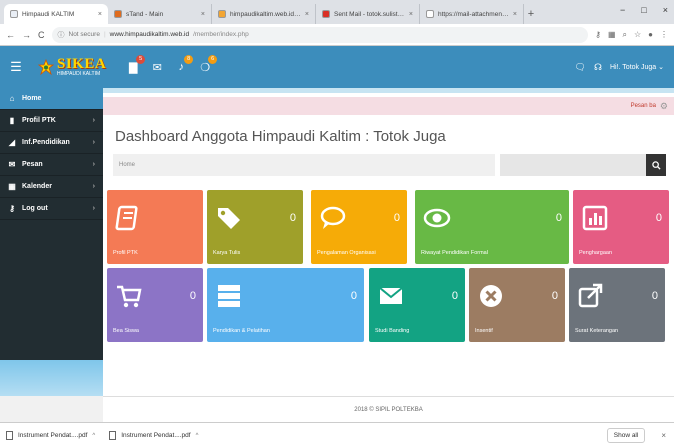 The height and width of the screenshot is (448, 674). I want to click on home-icon: ⌂, so click(12, 98).